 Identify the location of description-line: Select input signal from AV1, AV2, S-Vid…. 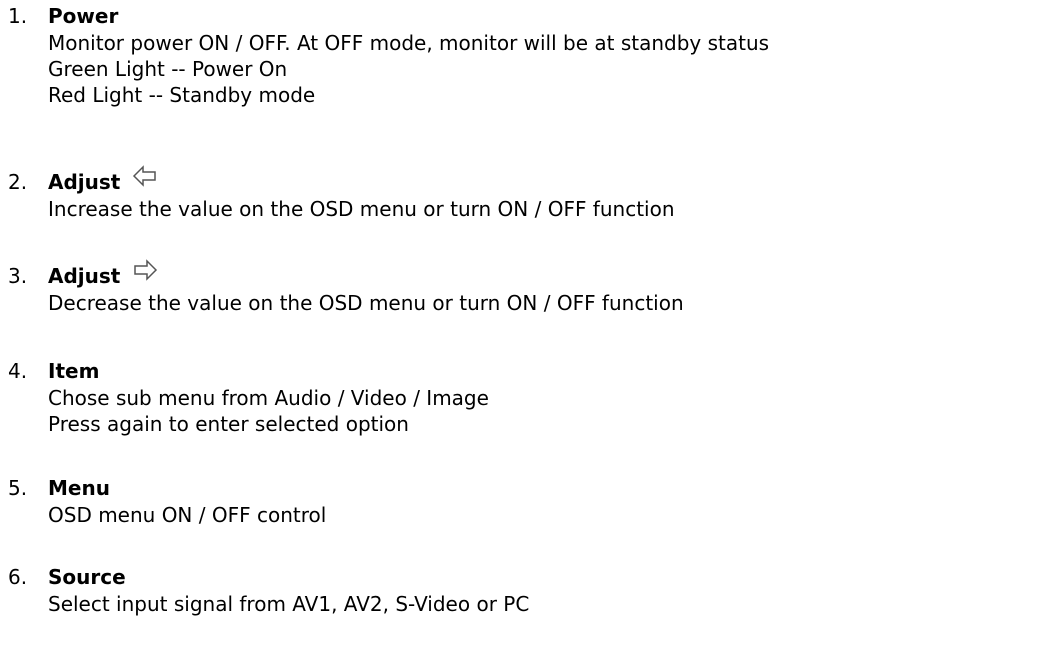
(289, 604).